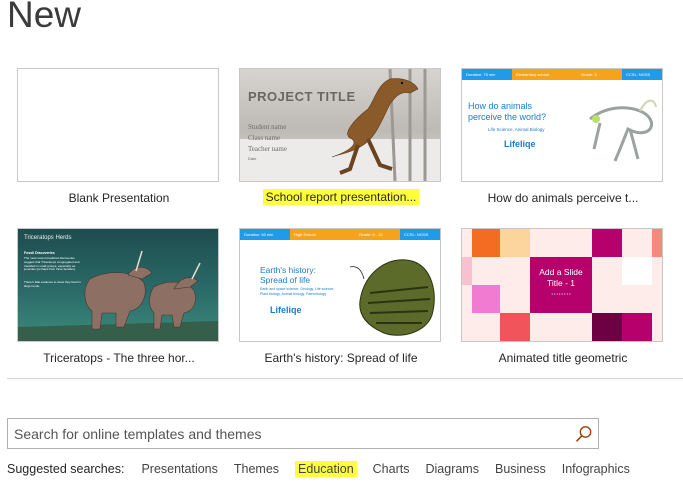 The image size is (683, 494). Describe the element at coordinates (179, 469) in the screenshot. I see `suggest-presentations: Presentations` at that location.